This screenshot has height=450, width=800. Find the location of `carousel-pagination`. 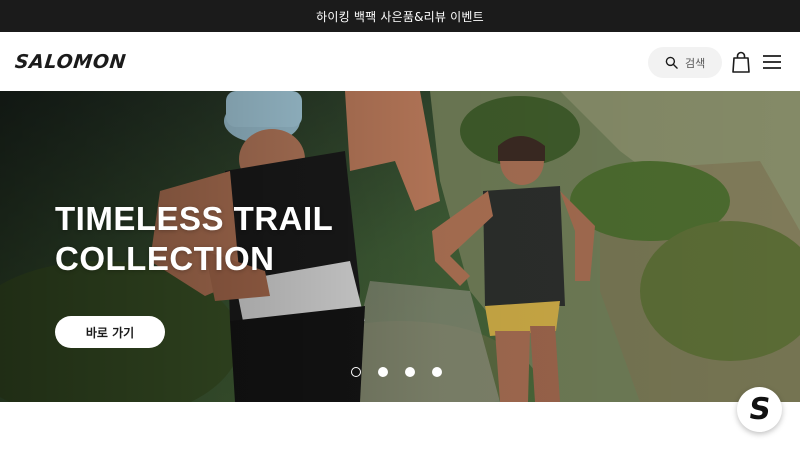

carousel-pagination is located at coordinates (396, 372).